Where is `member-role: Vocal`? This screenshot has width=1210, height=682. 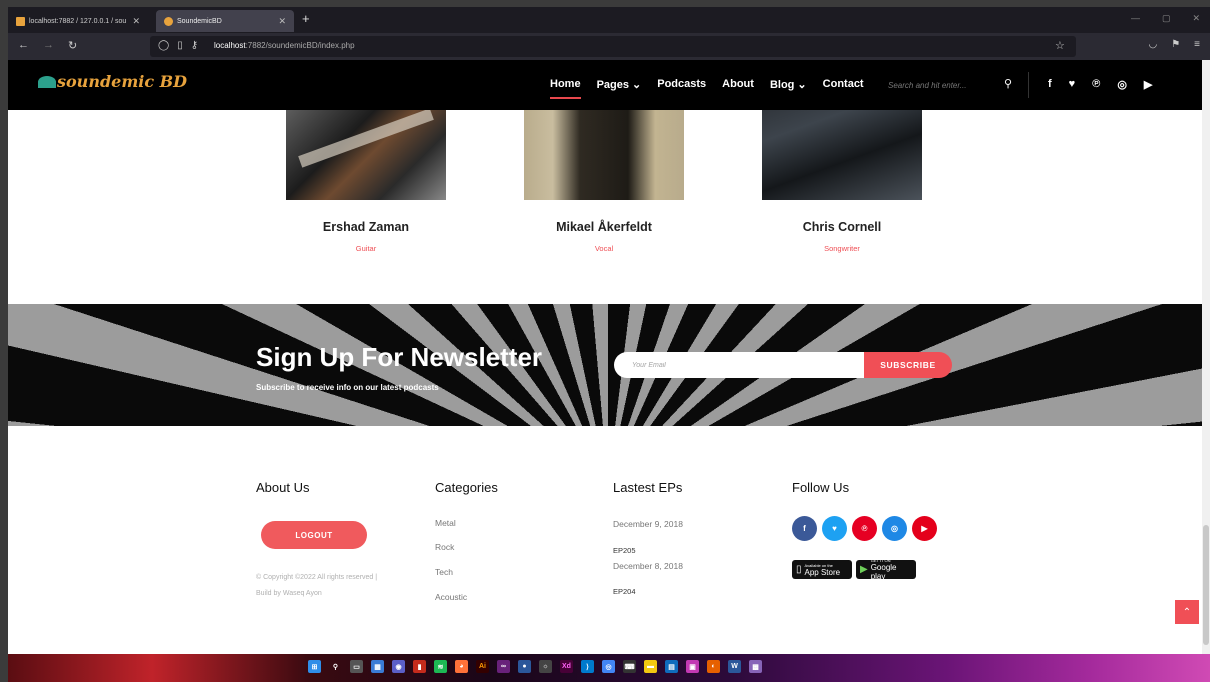
member-role: Vocal is located at coordinates (604, 248).